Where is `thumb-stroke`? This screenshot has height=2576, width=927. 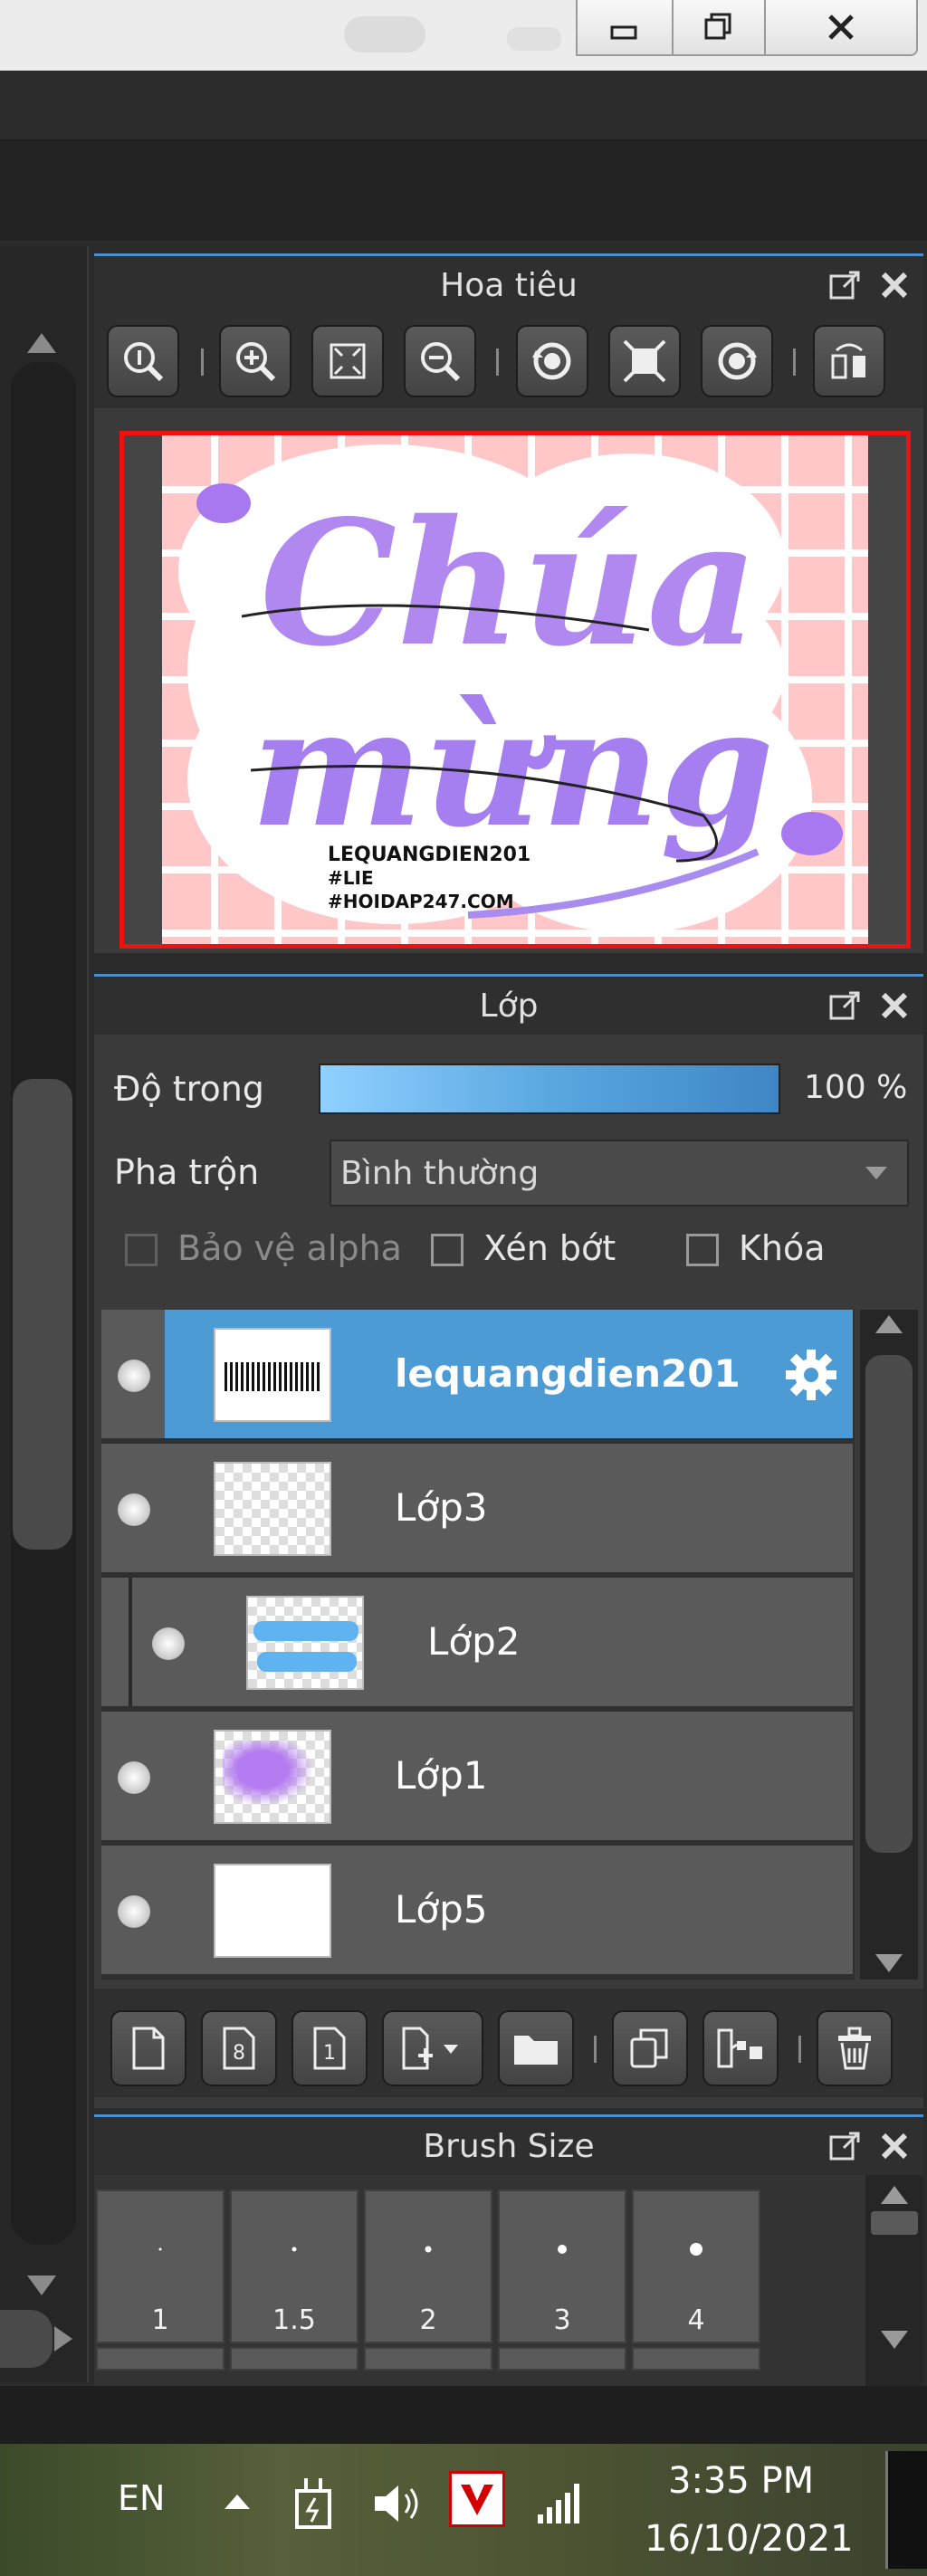 thumb-stroke is located at coordinates (307, 1662).